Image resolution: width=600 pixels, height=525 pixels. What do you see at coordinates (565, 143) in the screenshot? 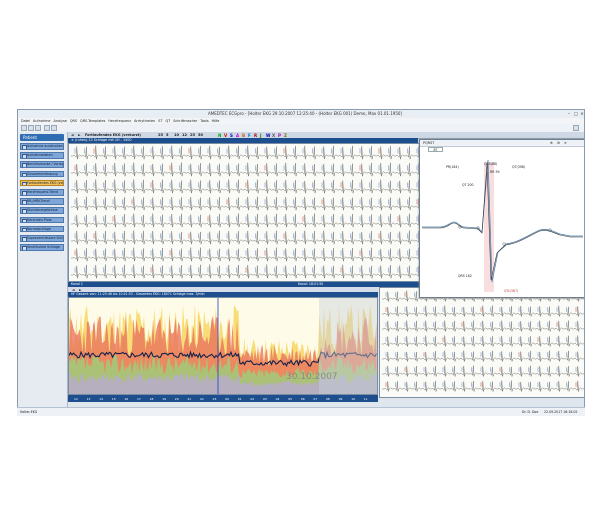
I see `popup-close-icon: ✕` at bounding box center [565, 143].